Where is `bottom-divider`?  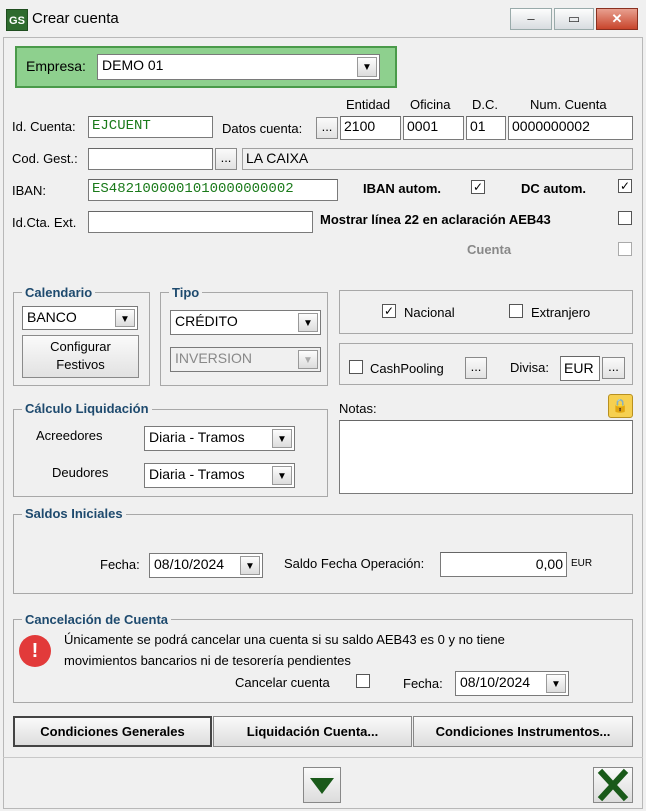
bottom-divider is located at coordinates (323, 757).